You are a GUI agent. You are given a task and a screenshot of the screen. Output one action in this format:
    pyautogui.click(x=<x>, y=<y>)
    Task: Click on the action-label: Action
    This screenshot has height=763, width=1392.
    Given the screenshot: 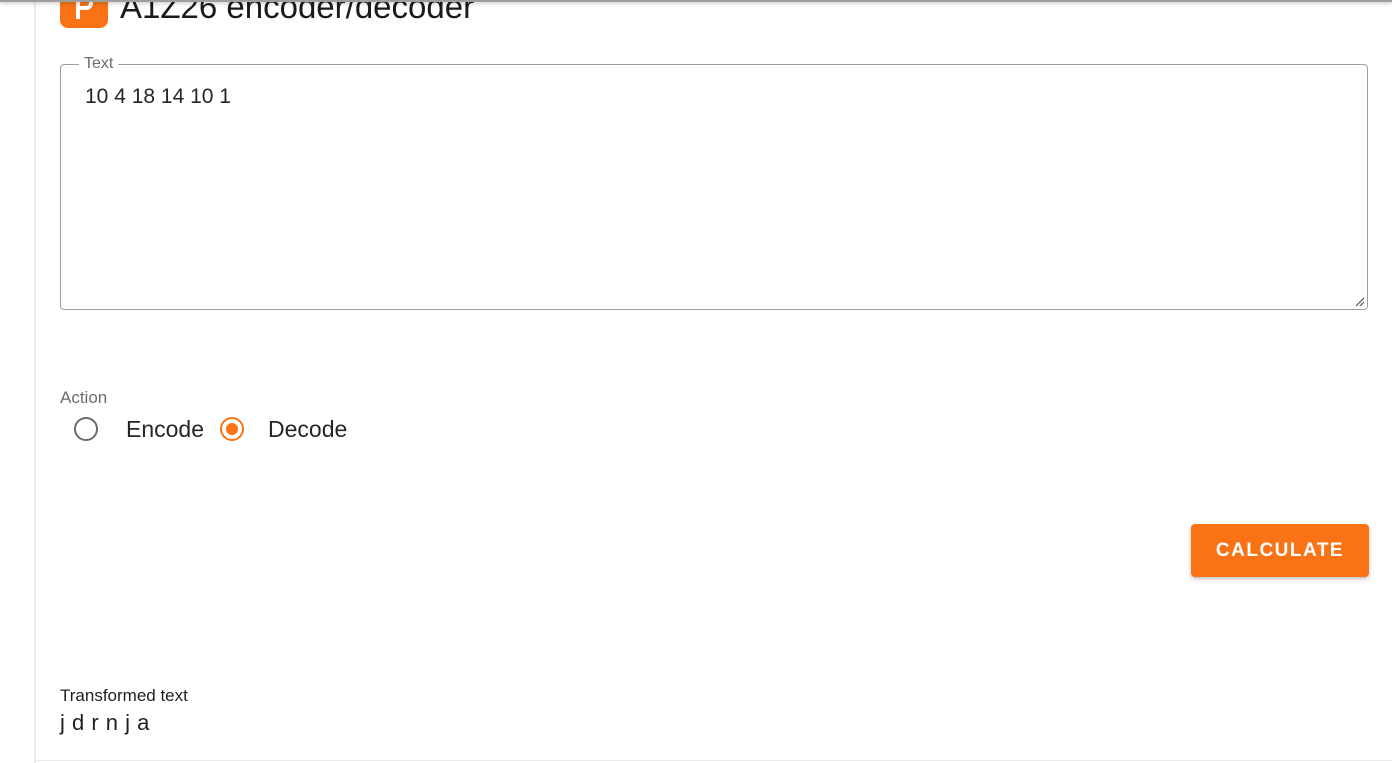 What is the action you would take?
    pyautogui.click(x=84, y=397)
    